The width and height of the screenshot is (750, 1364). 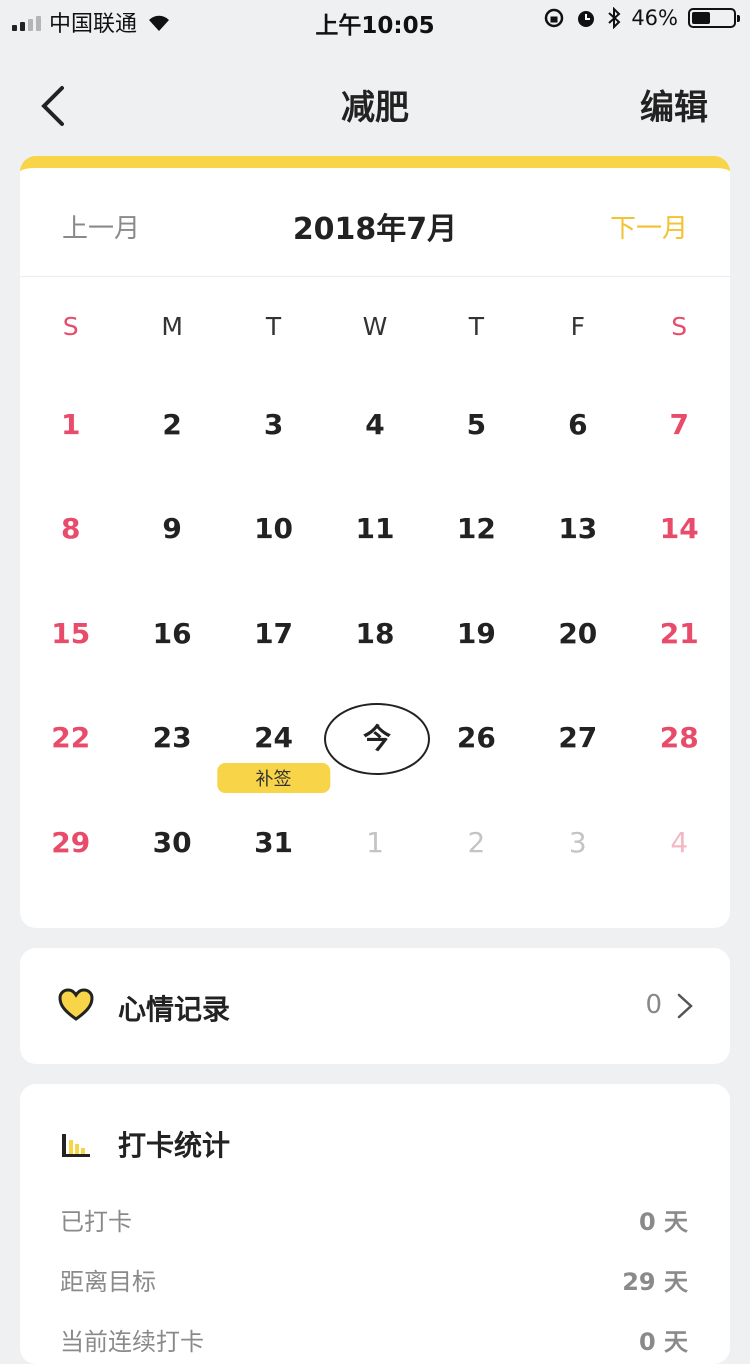 I want to click on calendar-day: 2, so click(x=171, y=460).